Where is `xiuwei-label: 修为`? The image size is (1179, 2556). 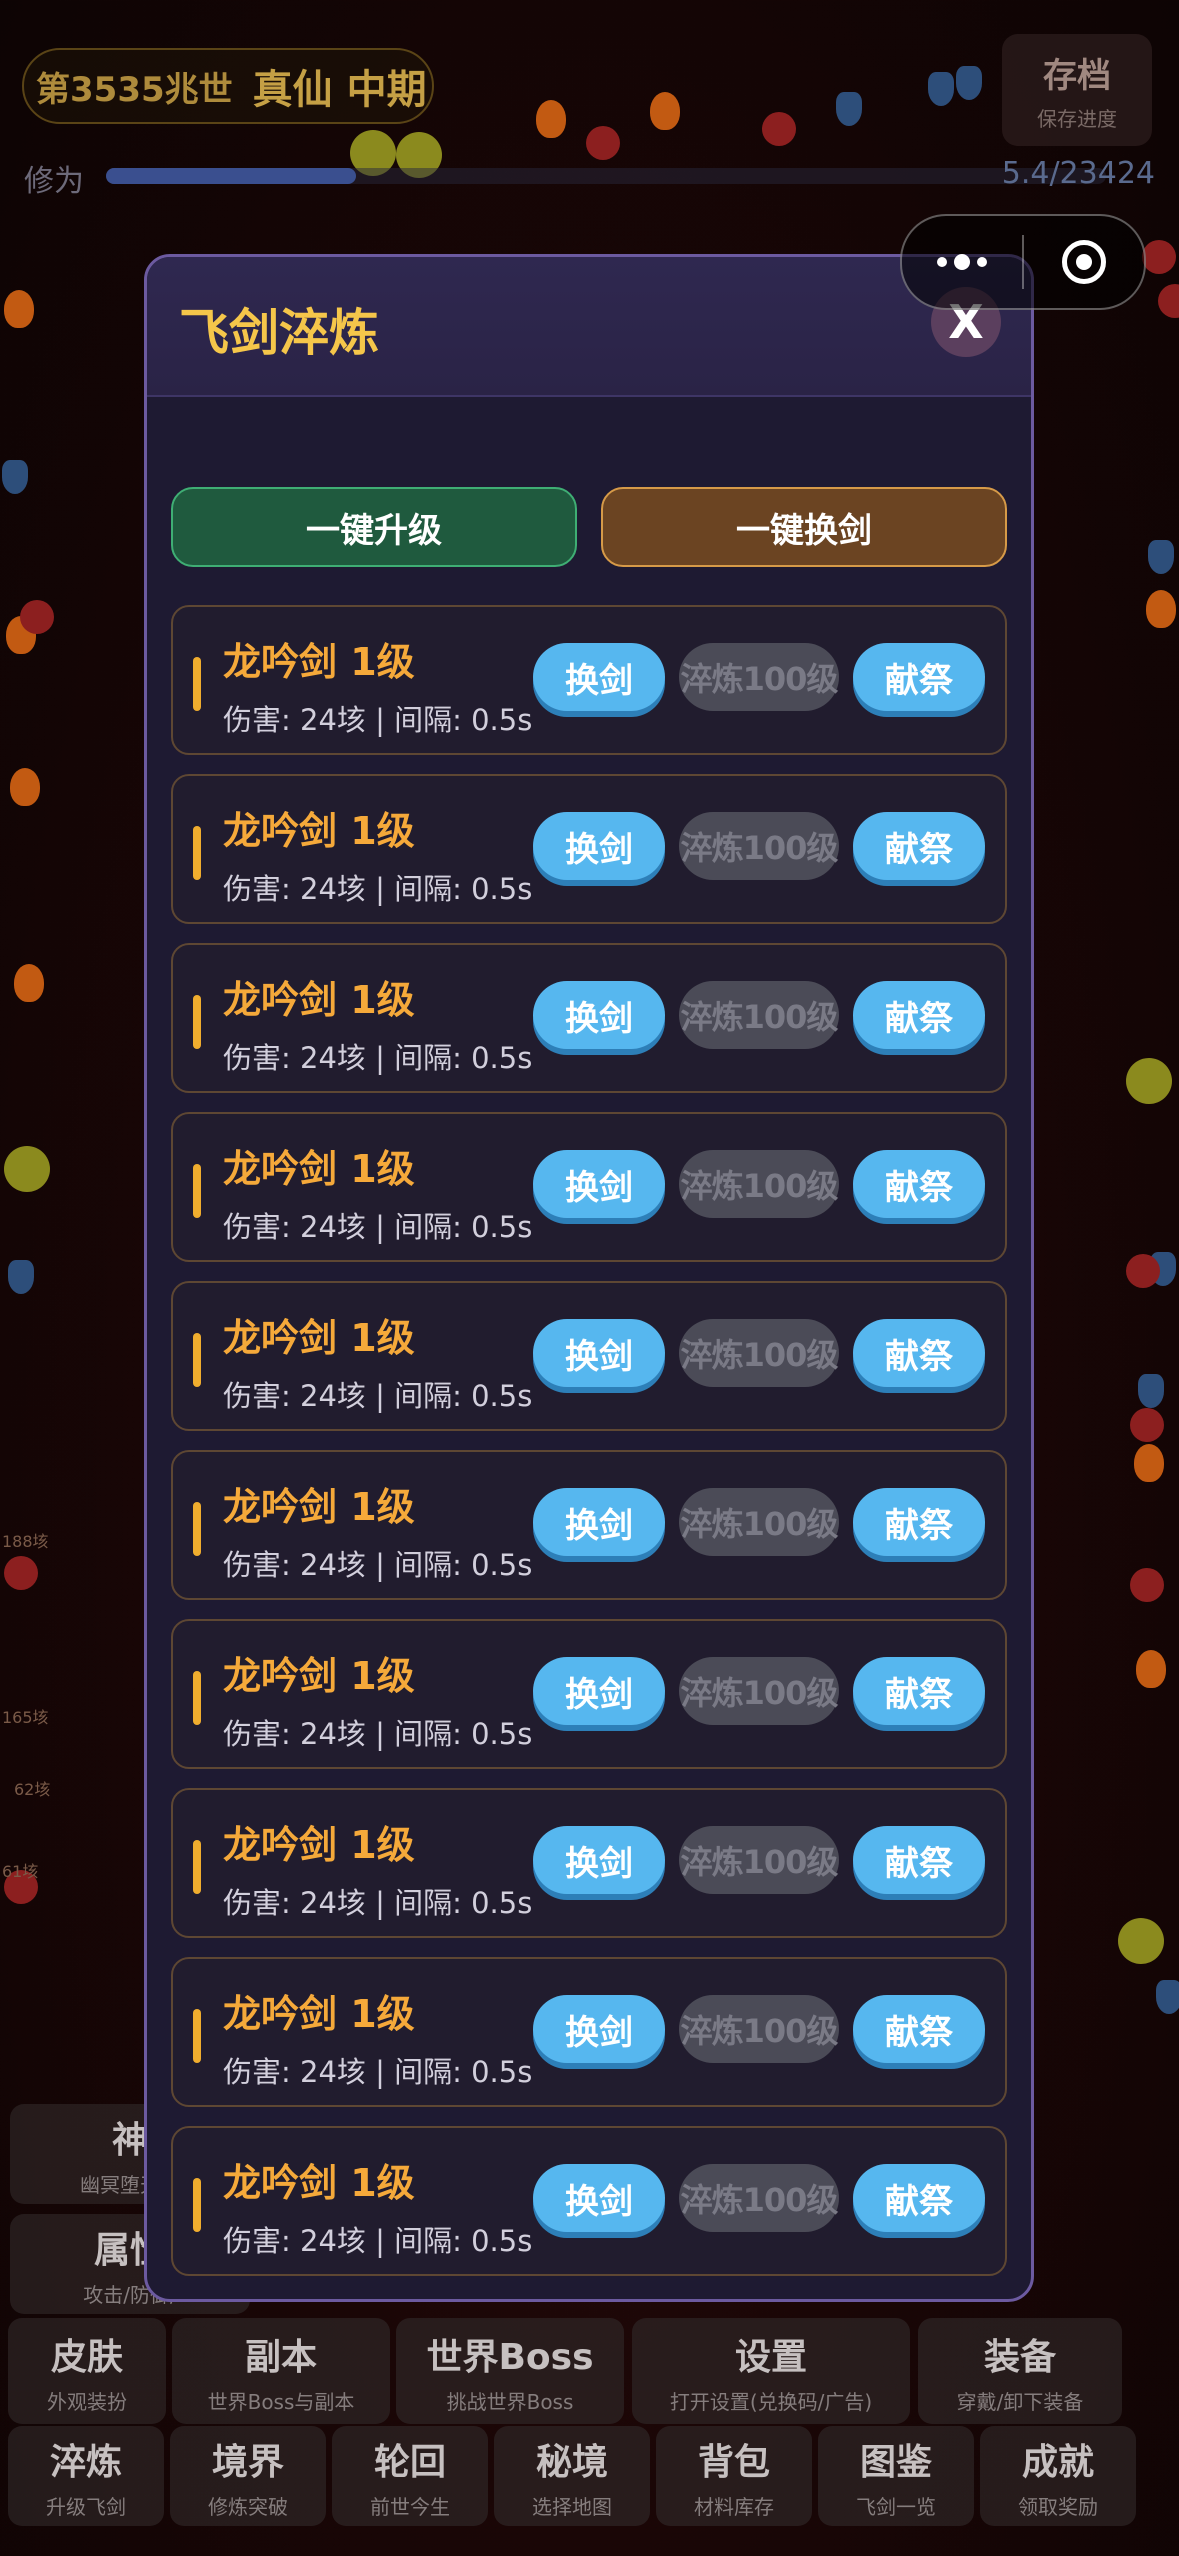
xiuwei-label: 修为 is located at coordinates (54, 181).